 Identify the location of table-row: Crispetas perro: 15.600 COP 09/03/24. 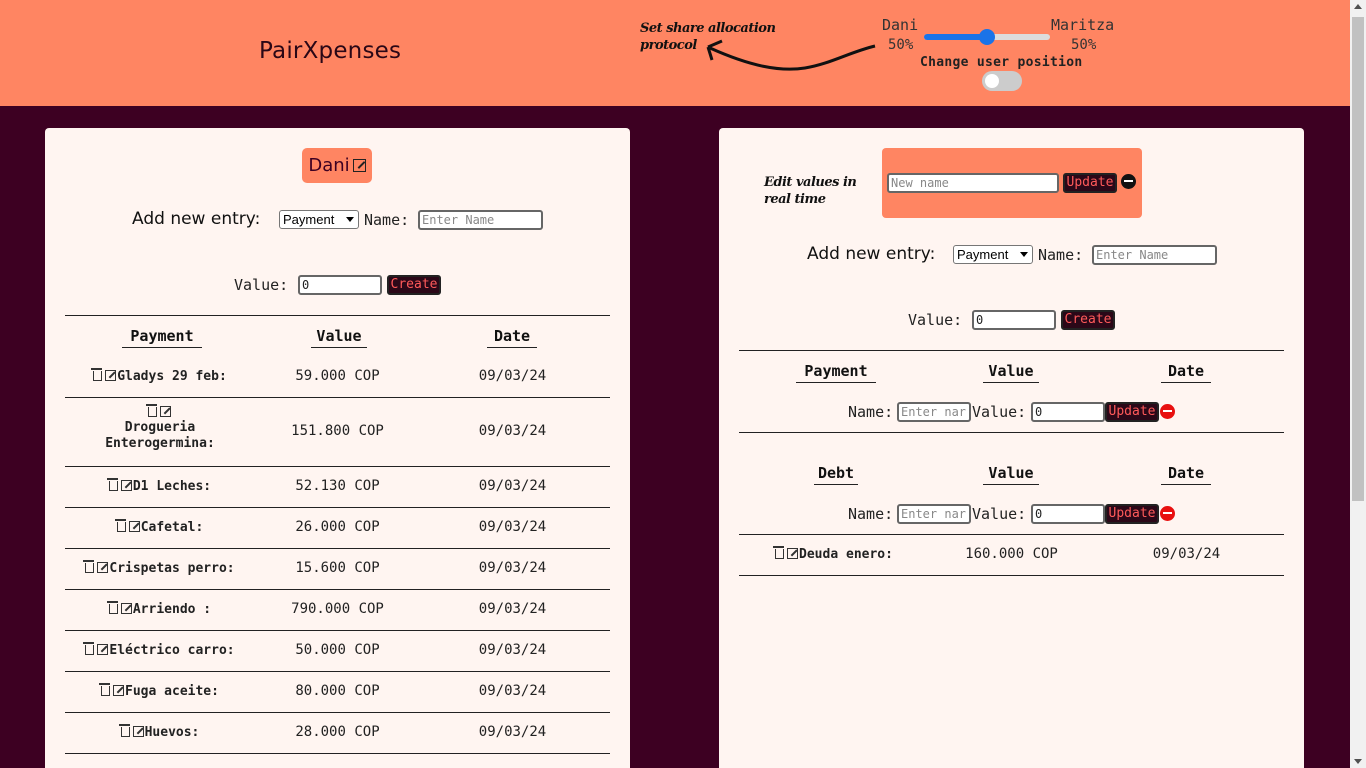
(337, 569).